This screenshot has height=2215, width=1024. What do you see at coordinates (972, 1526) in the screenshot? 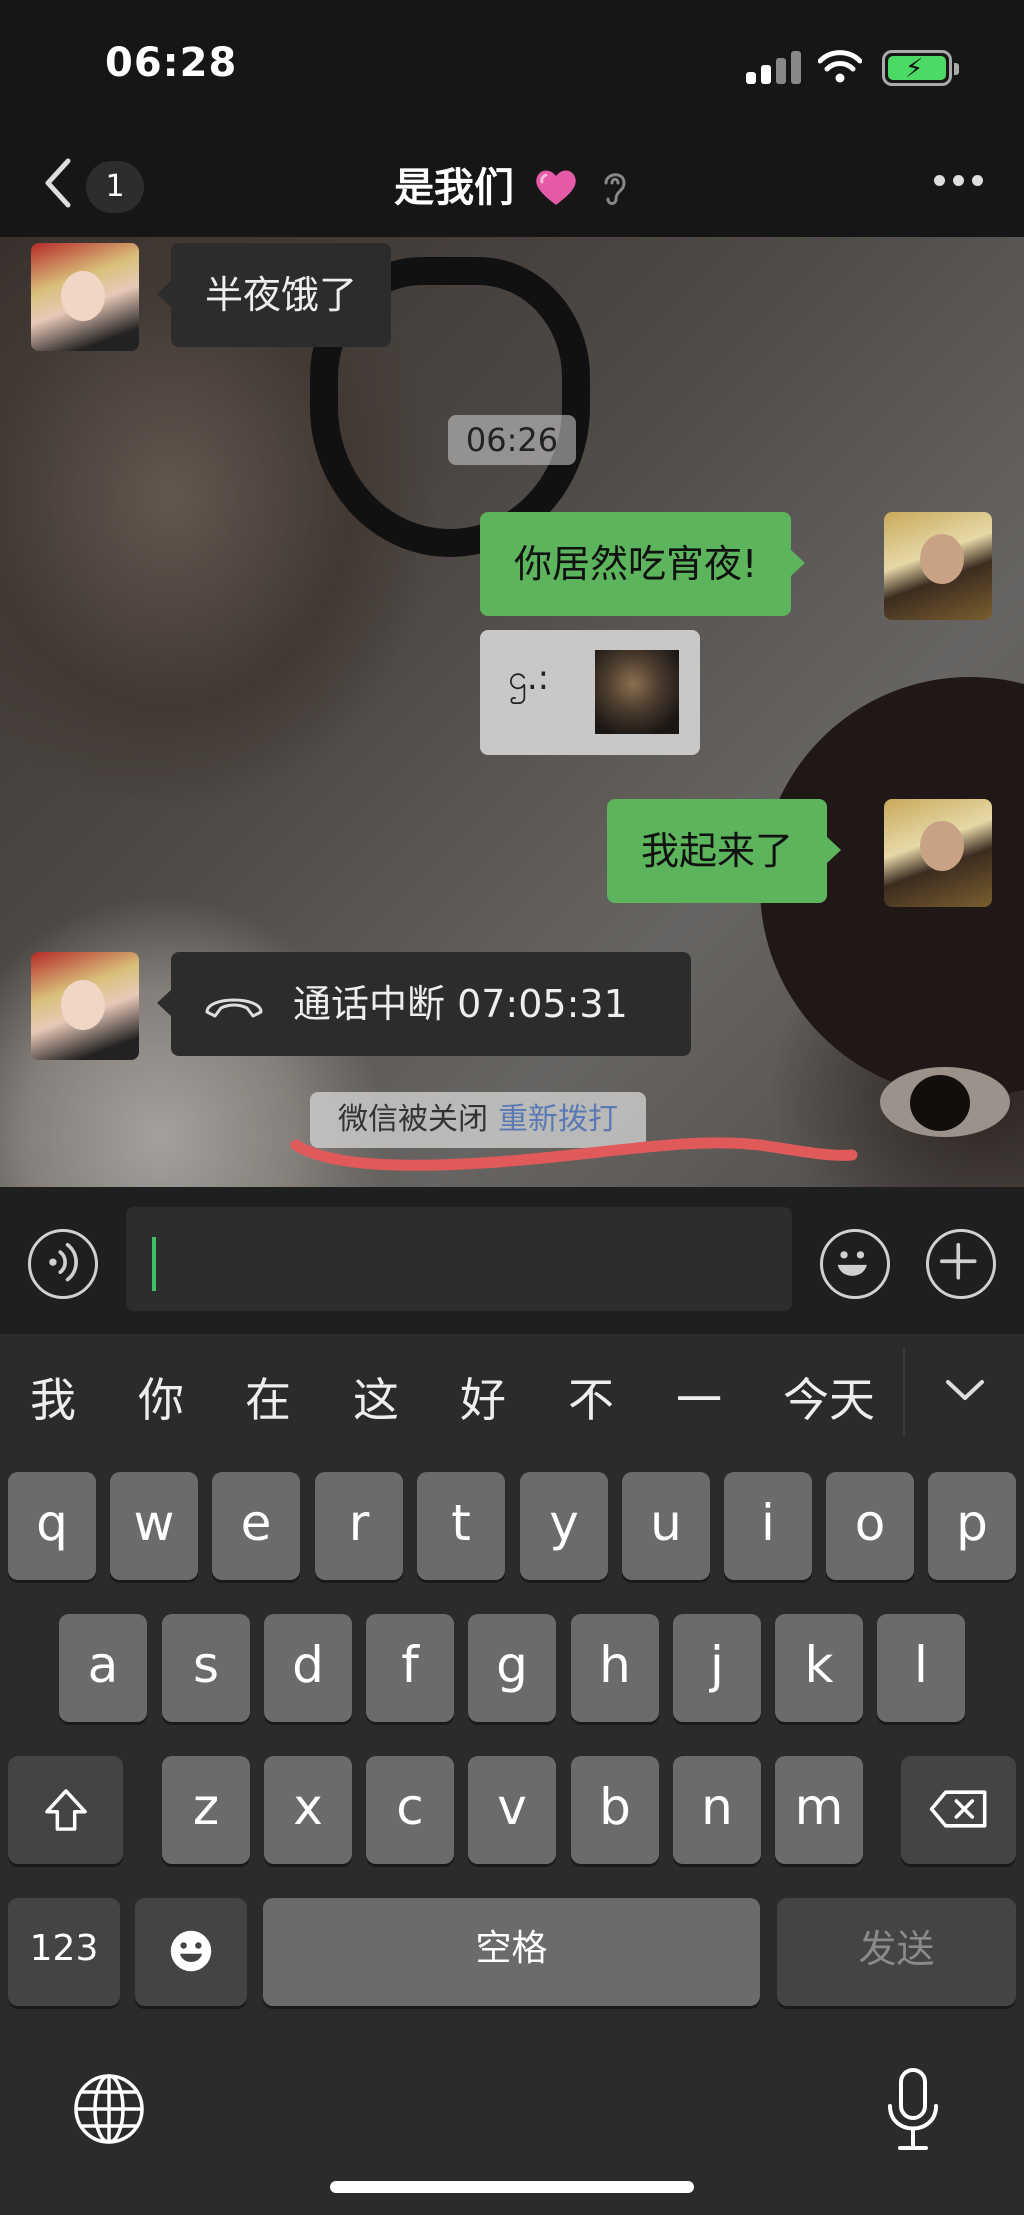
I see `key: p` at bounding box center [972, 1526].